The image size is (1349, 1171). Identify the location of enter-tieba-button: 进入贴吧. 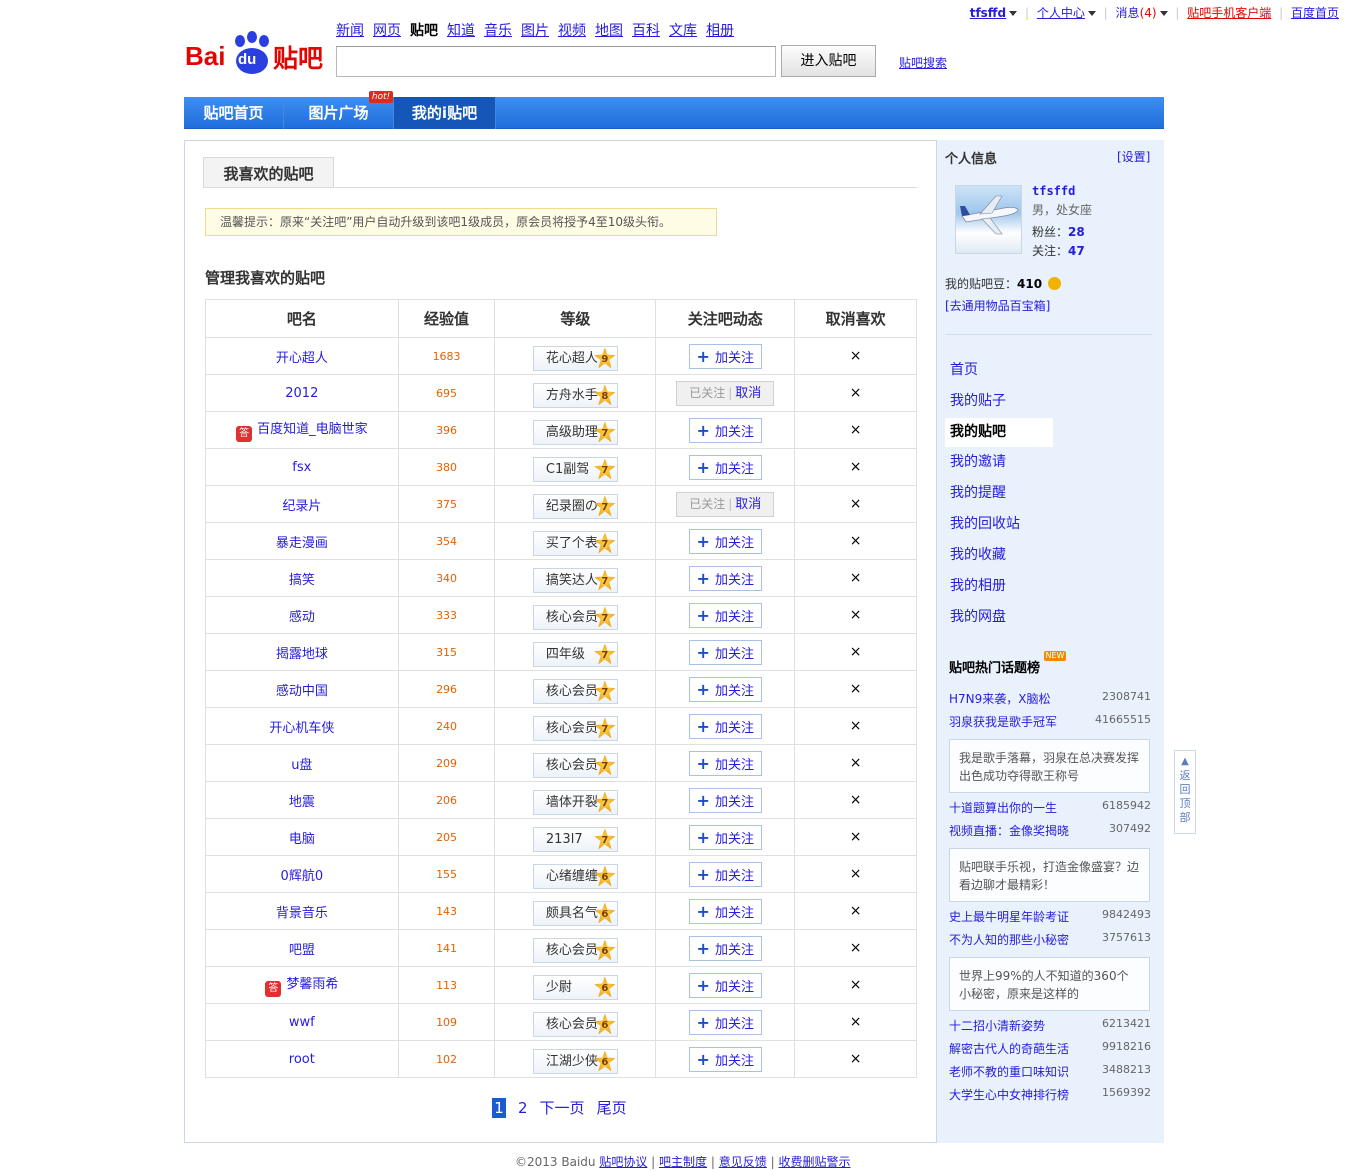
(828, 61).